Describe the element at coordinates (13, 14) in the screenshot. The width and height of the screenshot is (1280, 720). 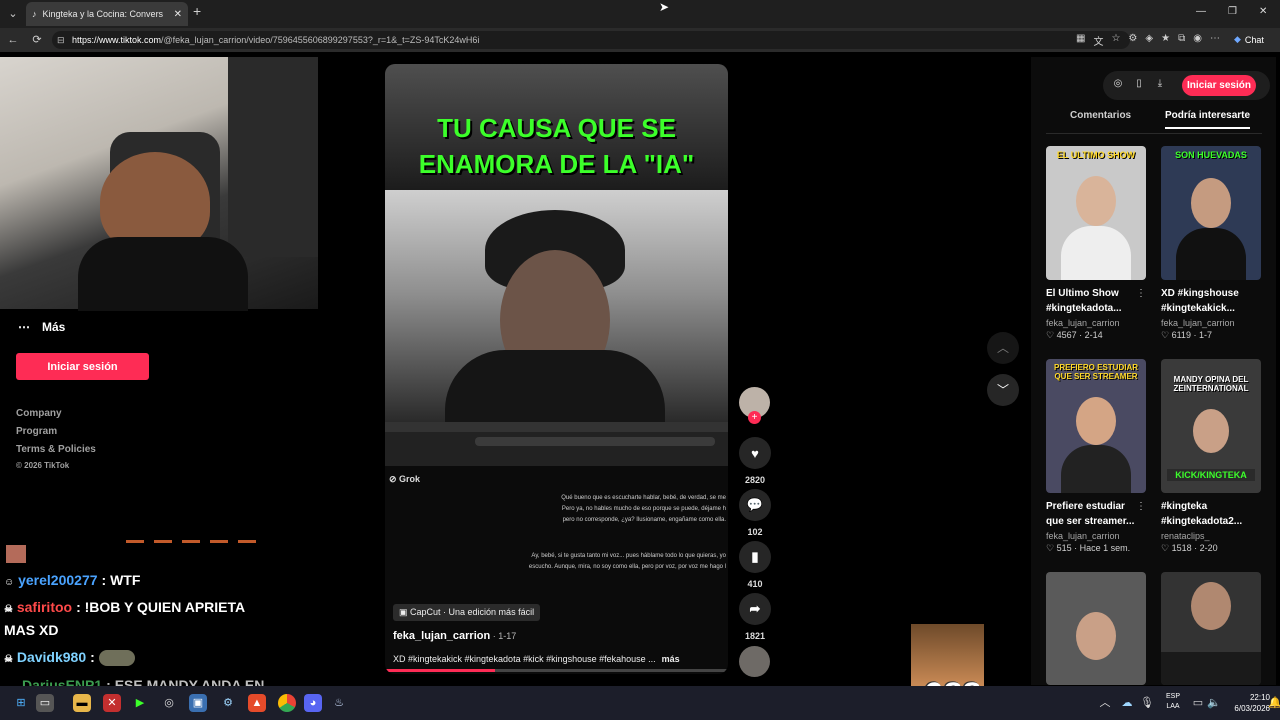
I see `tab-menu-icon: ⌄` at that location.